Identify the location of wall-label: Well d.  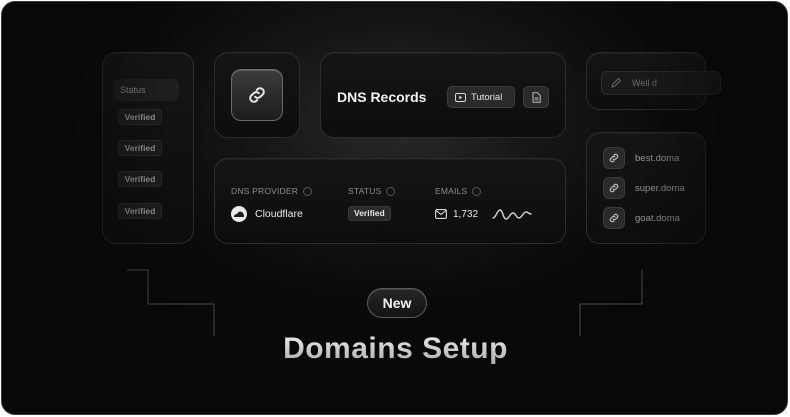
(644, 83).